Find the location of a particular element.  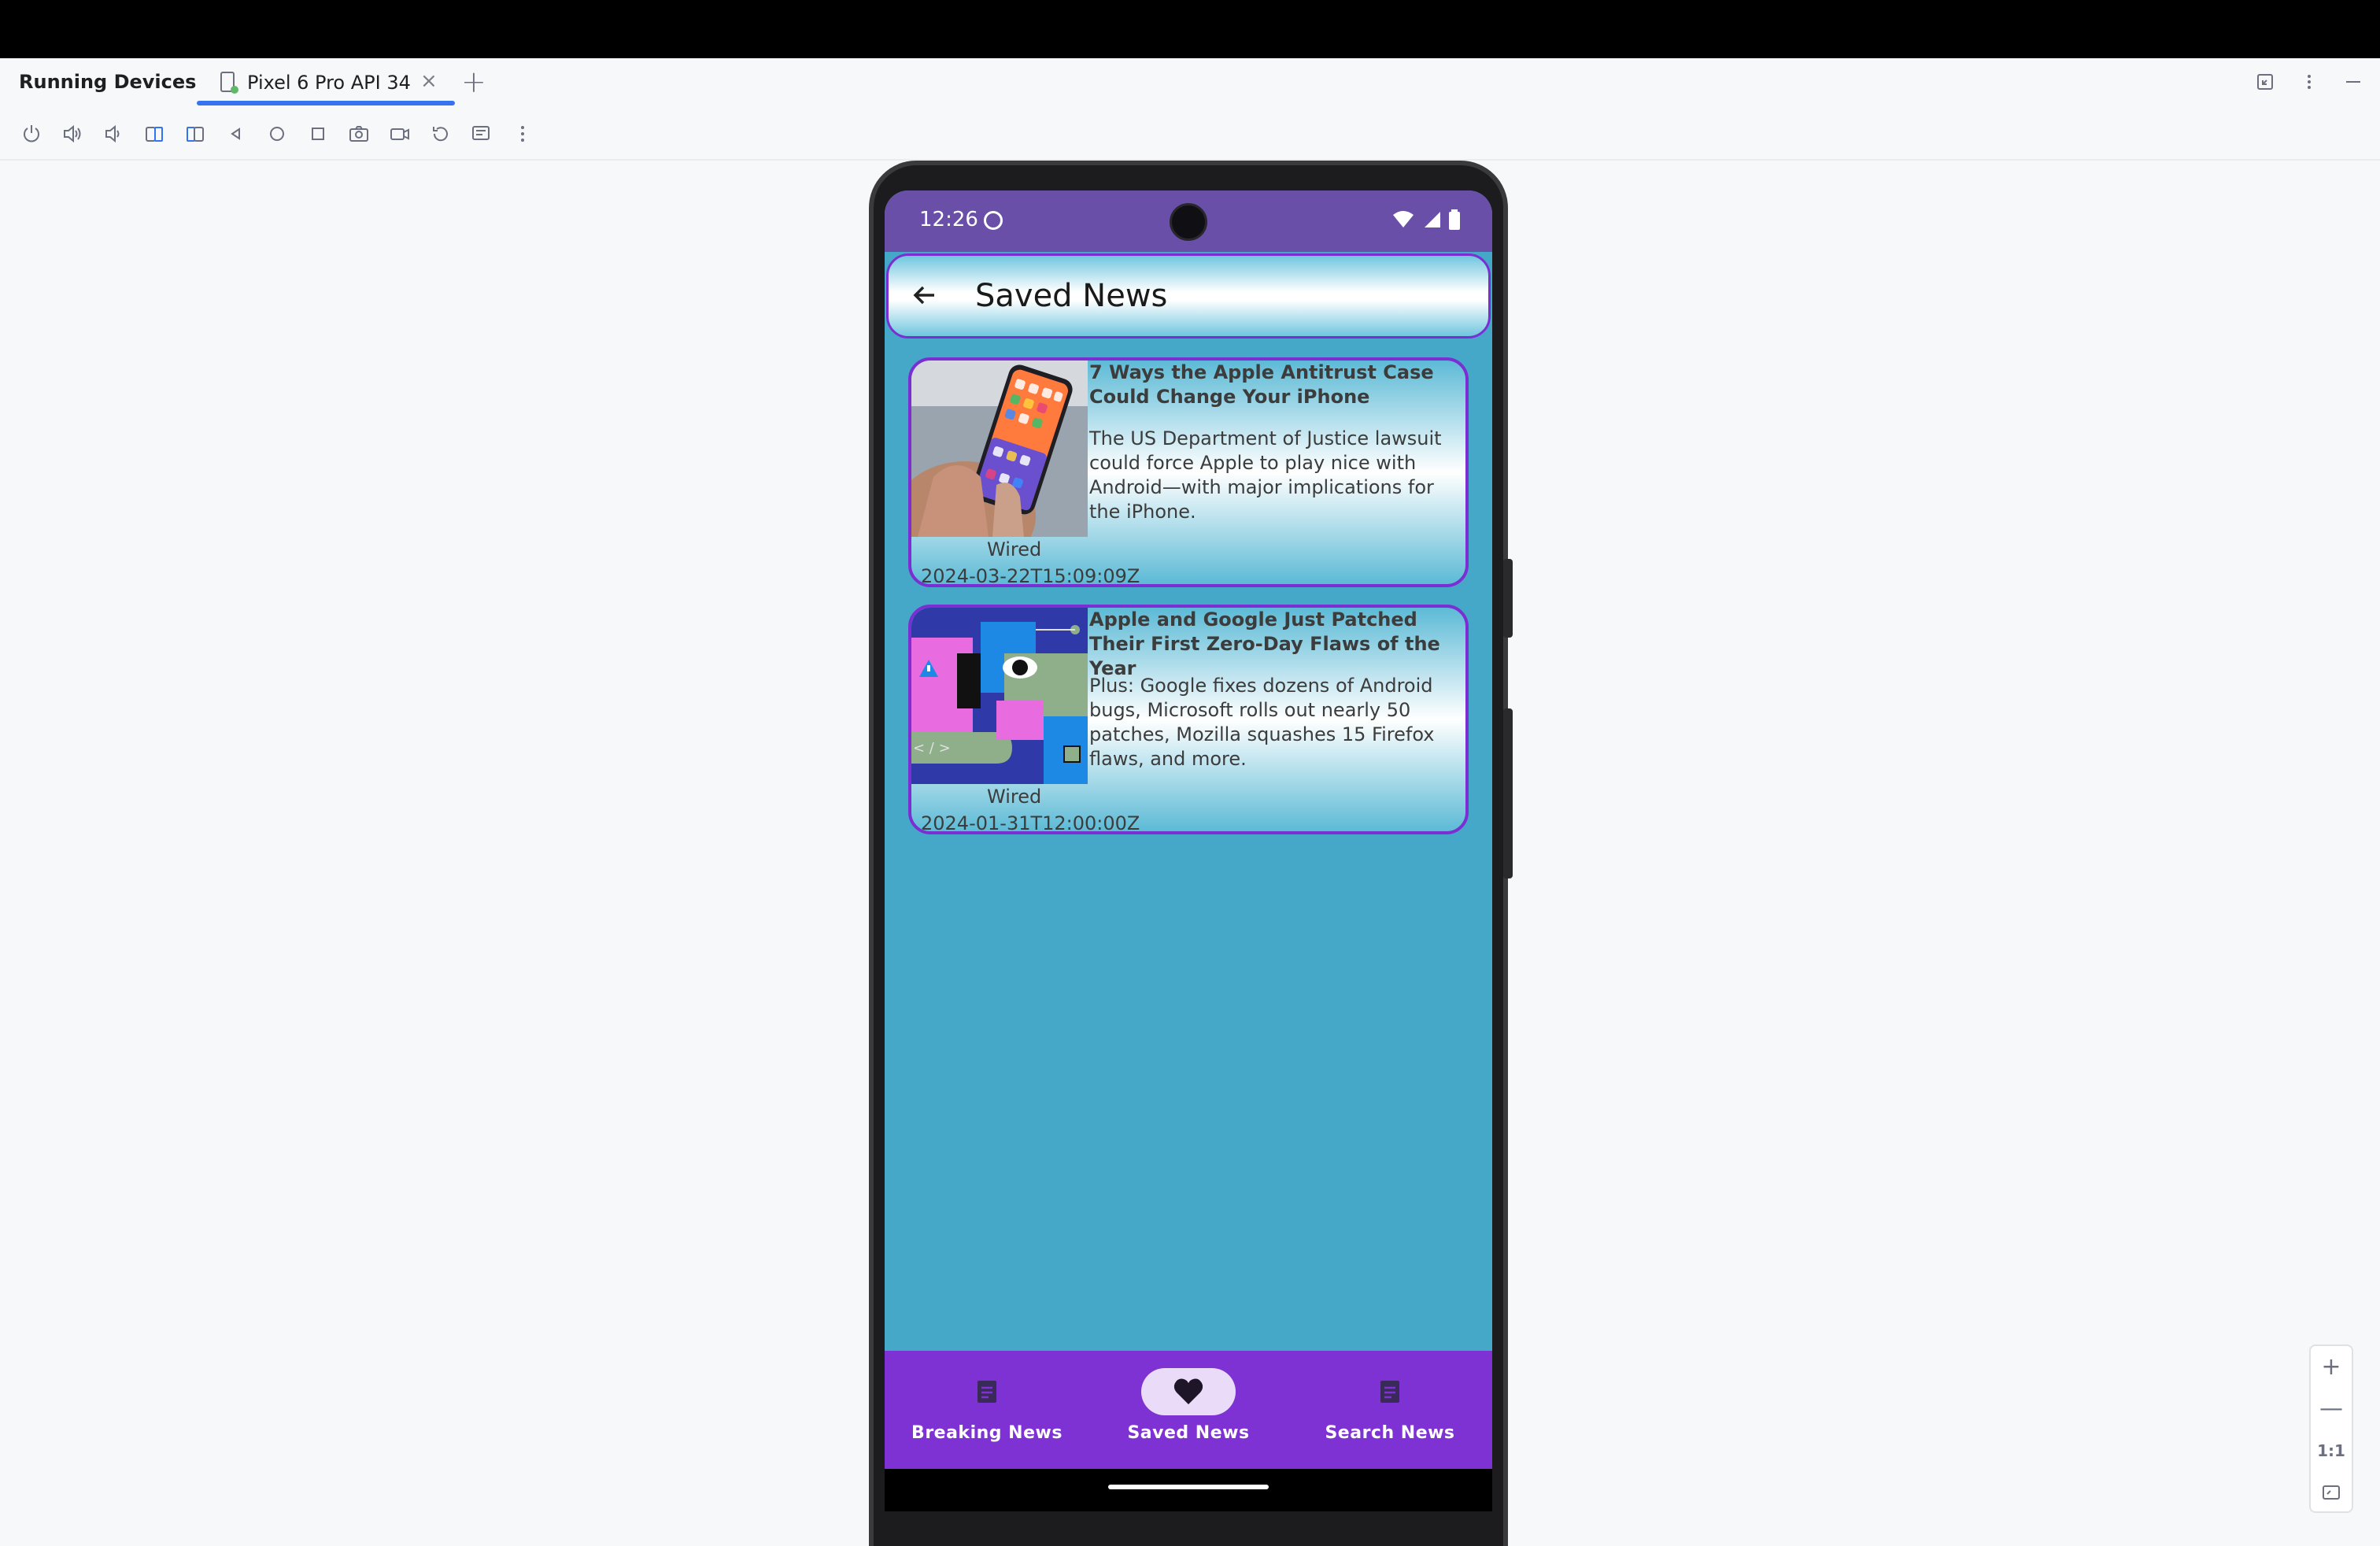

device-settings-icon is located at coordinates (481, 133).